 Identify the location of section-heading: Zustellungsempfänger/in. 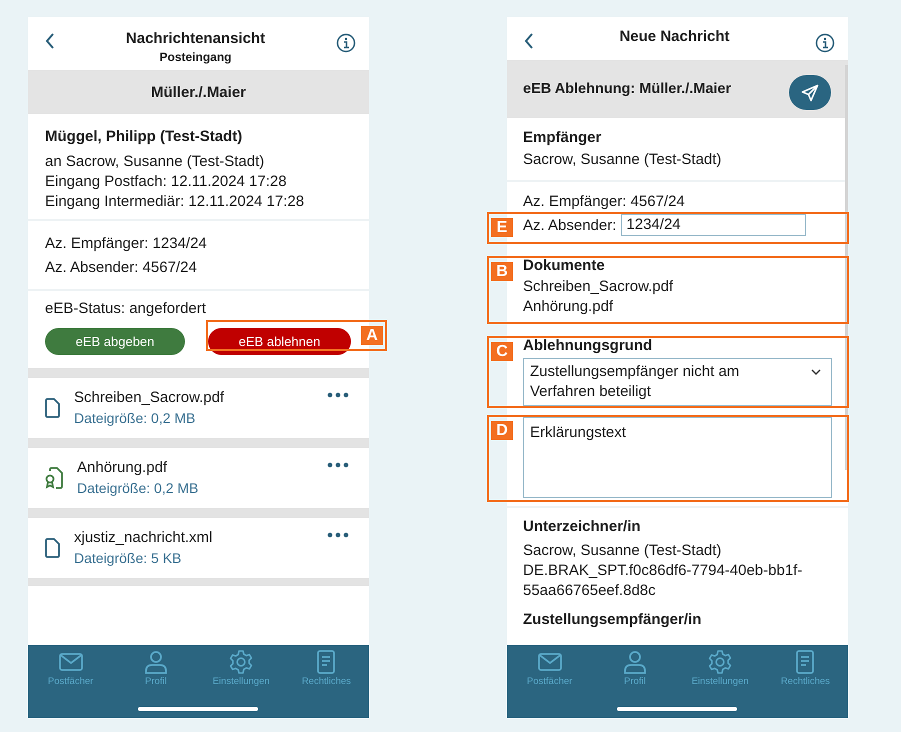
(612, 620).